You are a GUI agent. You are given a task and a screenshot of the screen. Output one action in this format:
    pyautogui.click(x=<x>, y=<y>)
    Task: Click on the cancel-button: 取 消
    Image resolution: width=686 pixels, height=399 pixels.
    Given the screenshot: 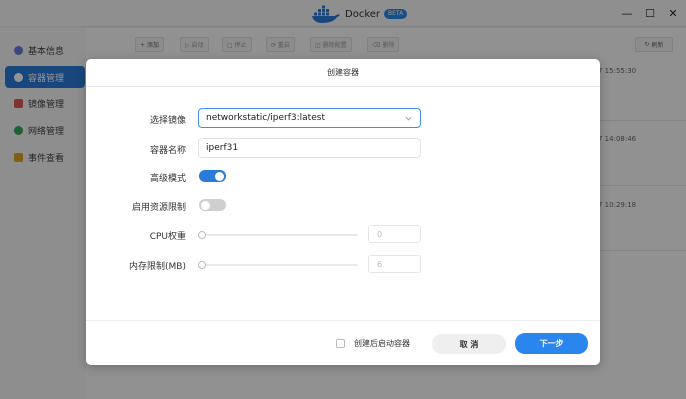 What is the action you would take?
    pyautogui.click(x=469, y=344)
    